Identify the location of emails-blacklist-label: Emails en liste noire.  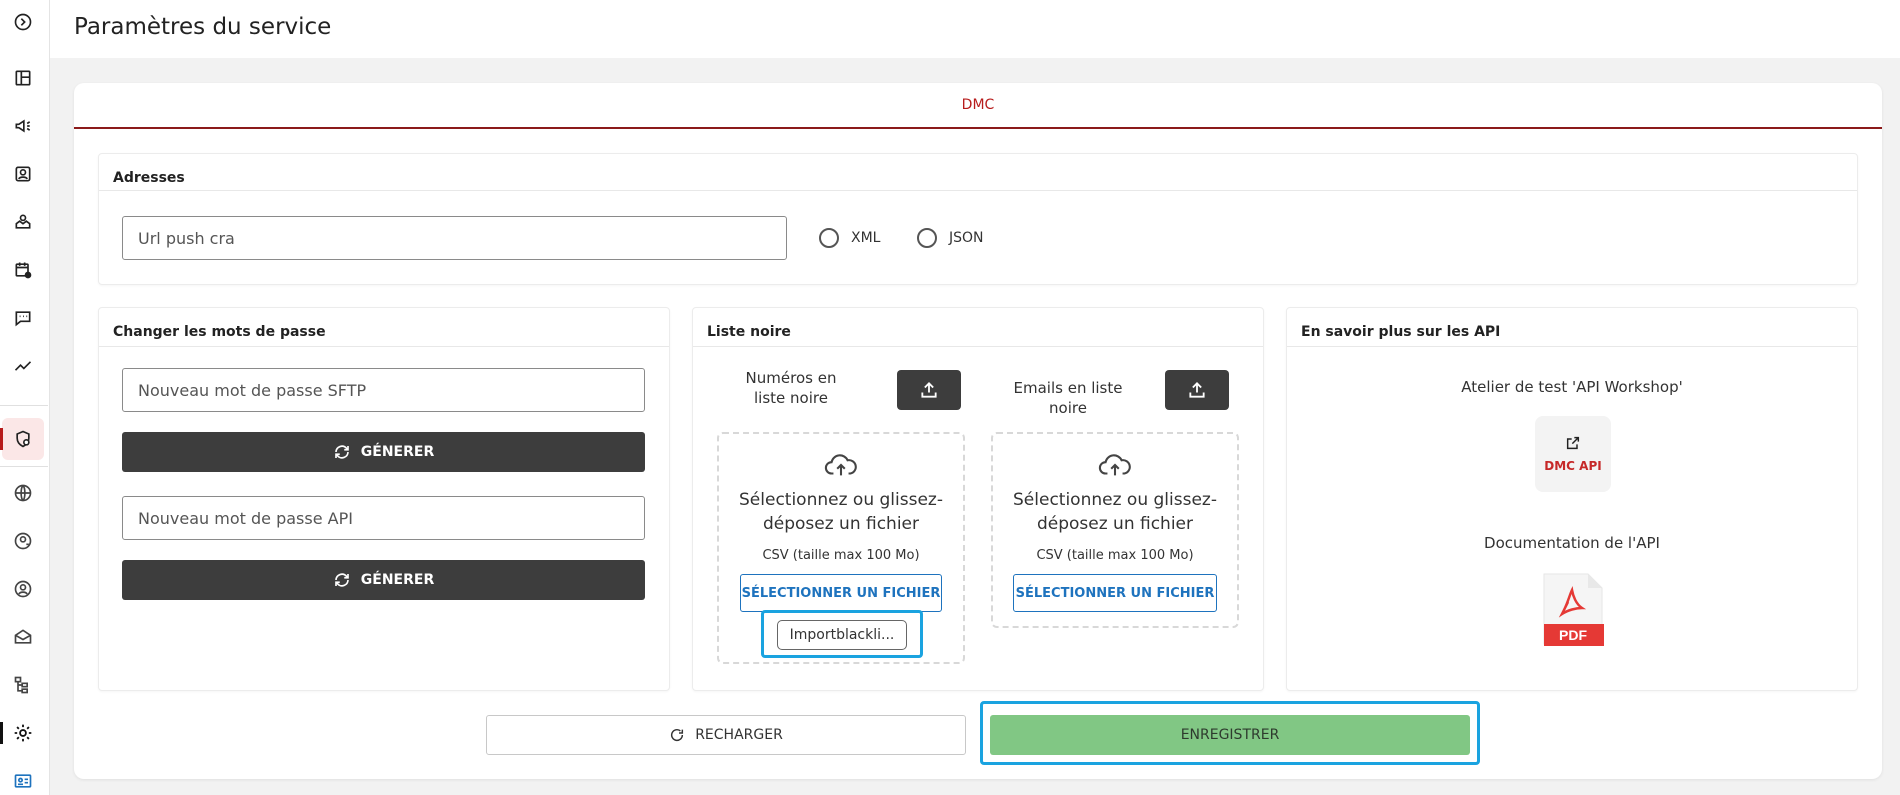
(1068, 398).